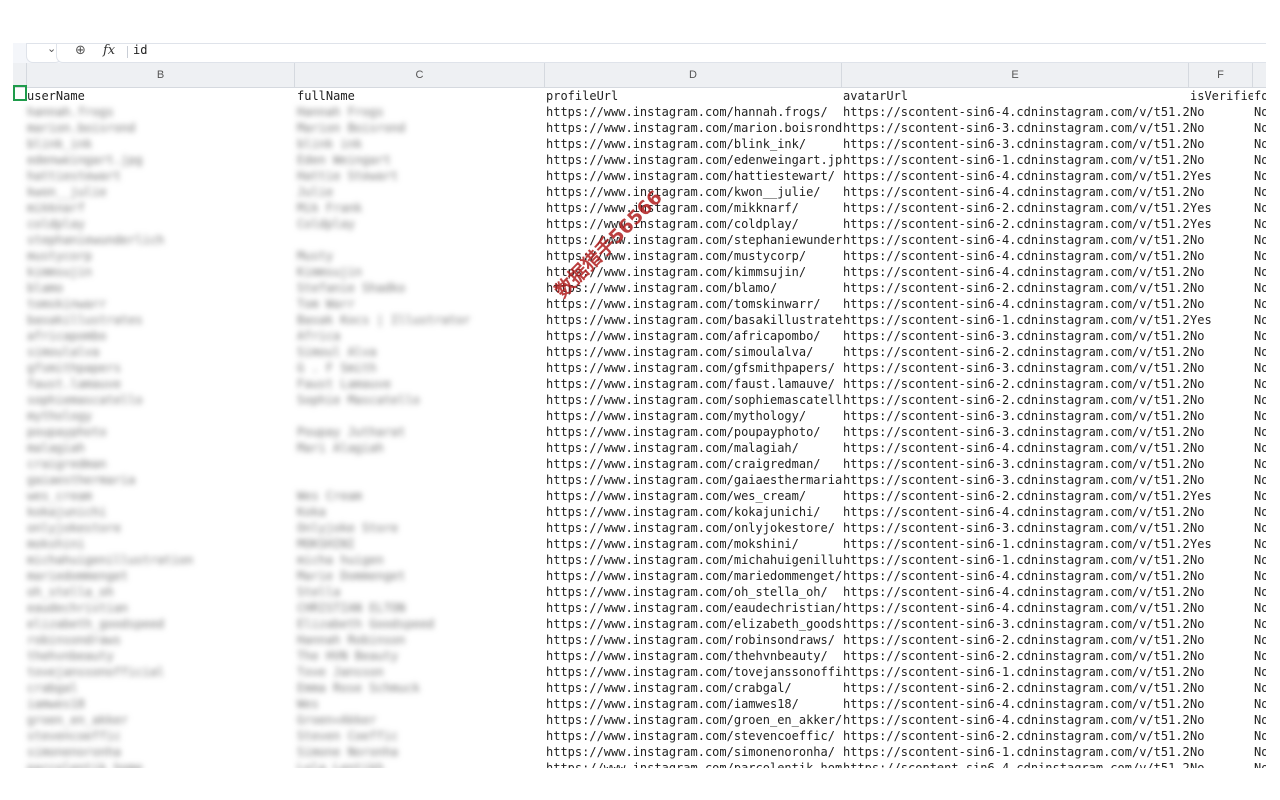  I want to click on cell-profileurl-header: profileUrl, so click(694, 96).